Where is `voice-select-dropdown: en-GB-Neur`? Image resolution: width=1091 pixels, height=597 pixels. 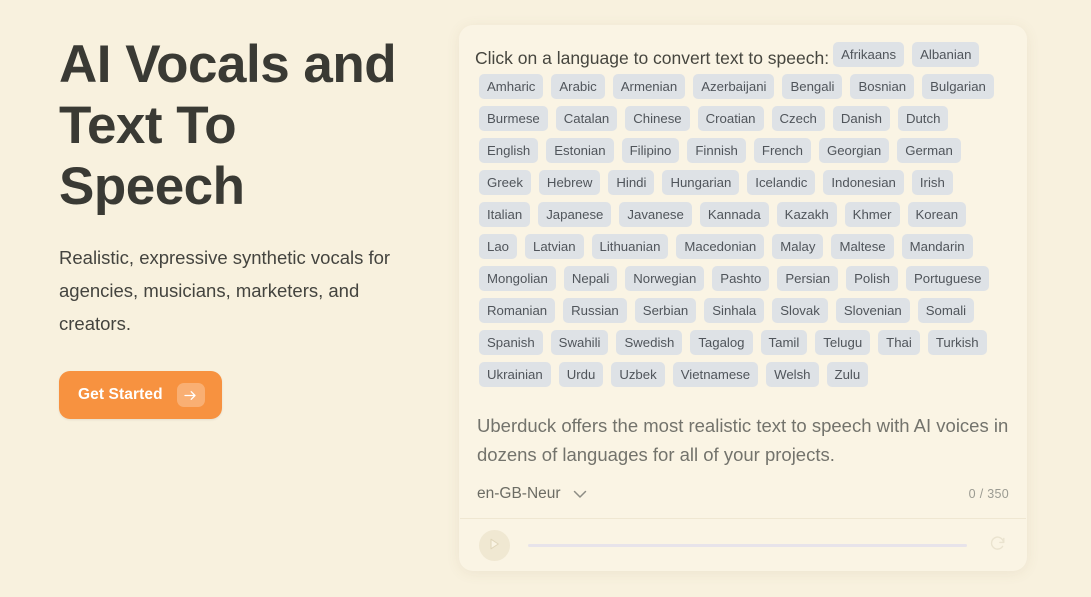 voice-select-dropdown: en-GB-Neur is located at coordinates (532, 494).